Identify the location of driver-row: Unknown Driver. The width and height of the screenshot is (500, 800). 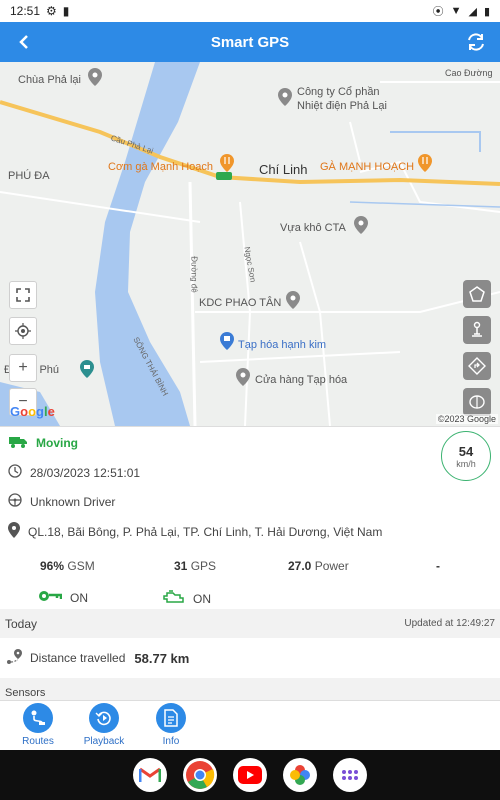
(61, 501).